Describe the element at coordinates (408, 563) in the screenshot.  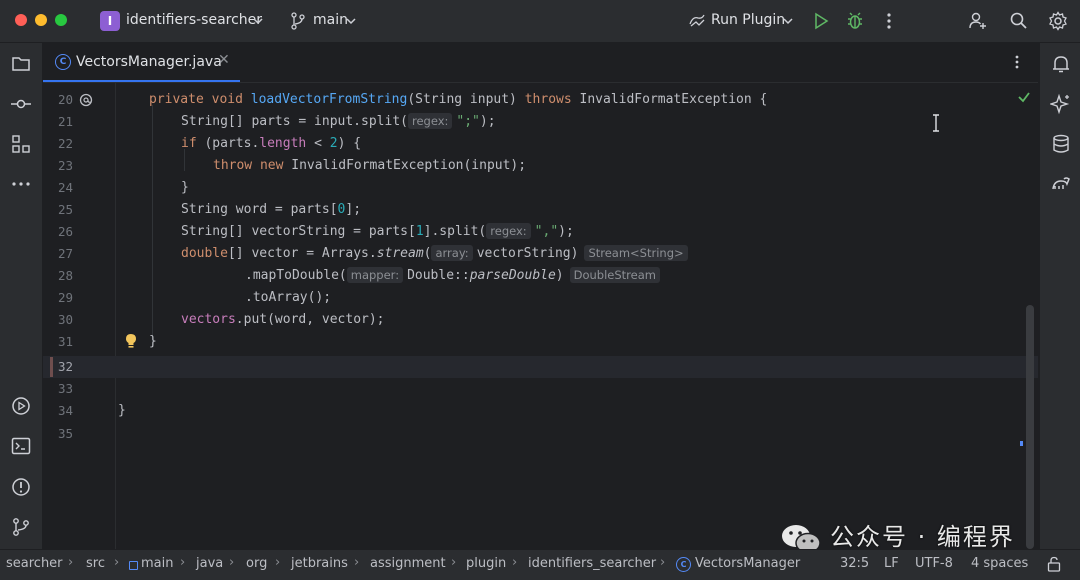
I see `breadcrumb-item: assignment` at that location.